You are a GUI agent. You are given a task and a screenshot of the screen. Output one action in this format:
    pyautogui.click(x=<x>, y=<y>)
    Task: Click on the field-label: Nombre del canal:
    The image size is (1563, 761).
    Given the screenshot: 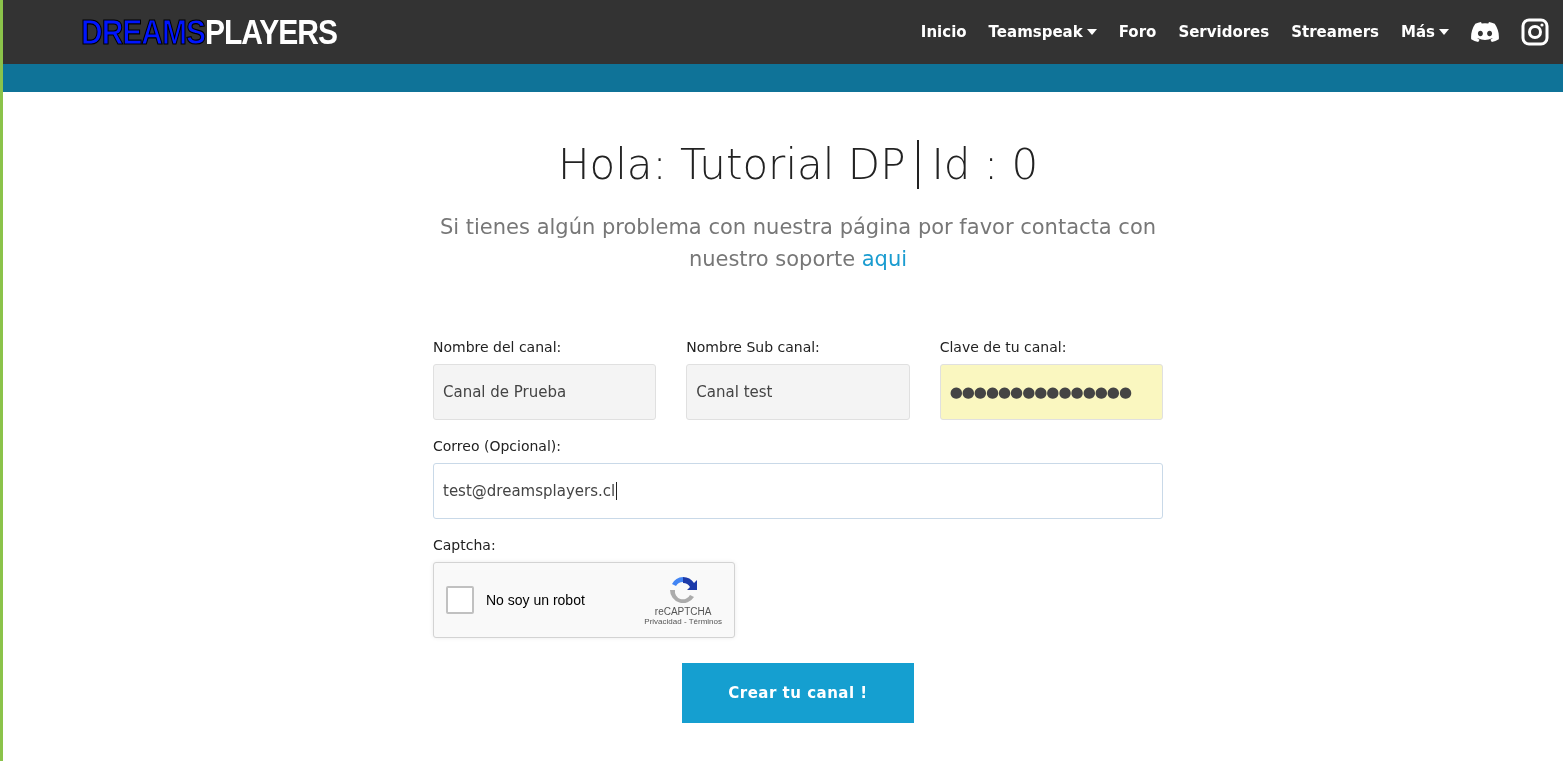 What is the action you would take?
    pyautogui.click(x=498, y=347)
    